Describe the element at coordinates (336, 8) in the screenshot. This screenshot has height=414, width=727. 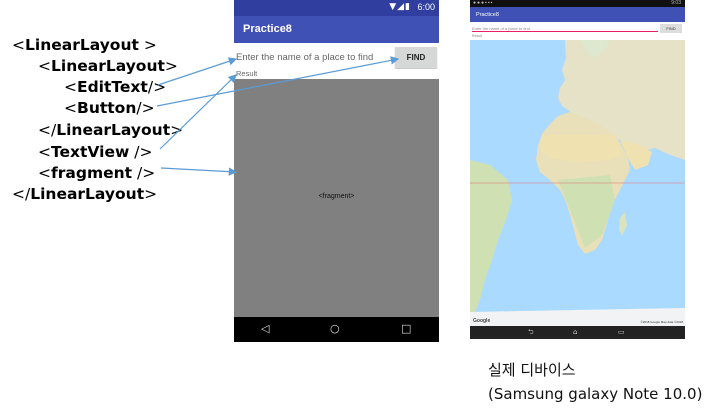
I see `emulator-status-bar: ▼◢▮ 6:00` at that location.